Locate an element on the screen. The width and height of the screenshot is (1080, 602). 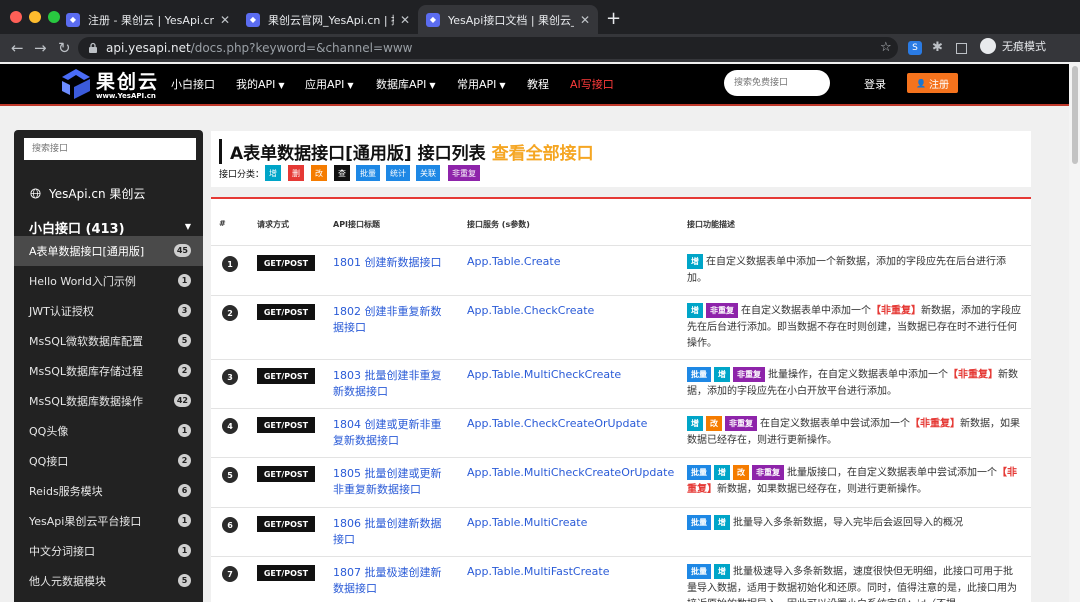
new-tab-icon: + is located at coordinates (613, 18).